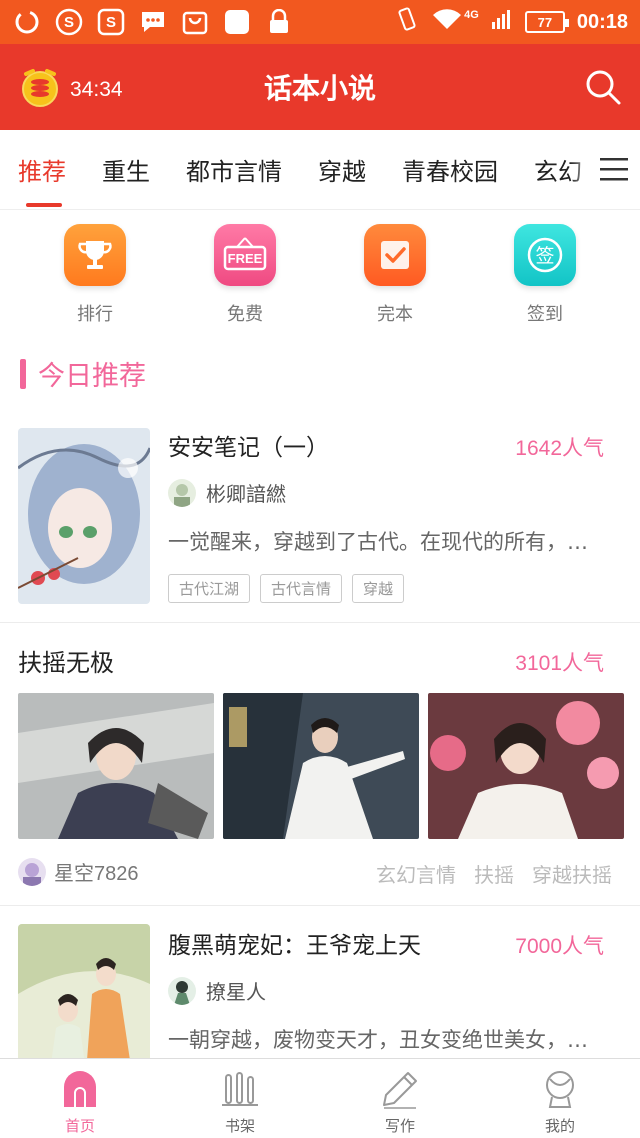  I want to click on signin-entry: 签 签到, so click(545, 278).